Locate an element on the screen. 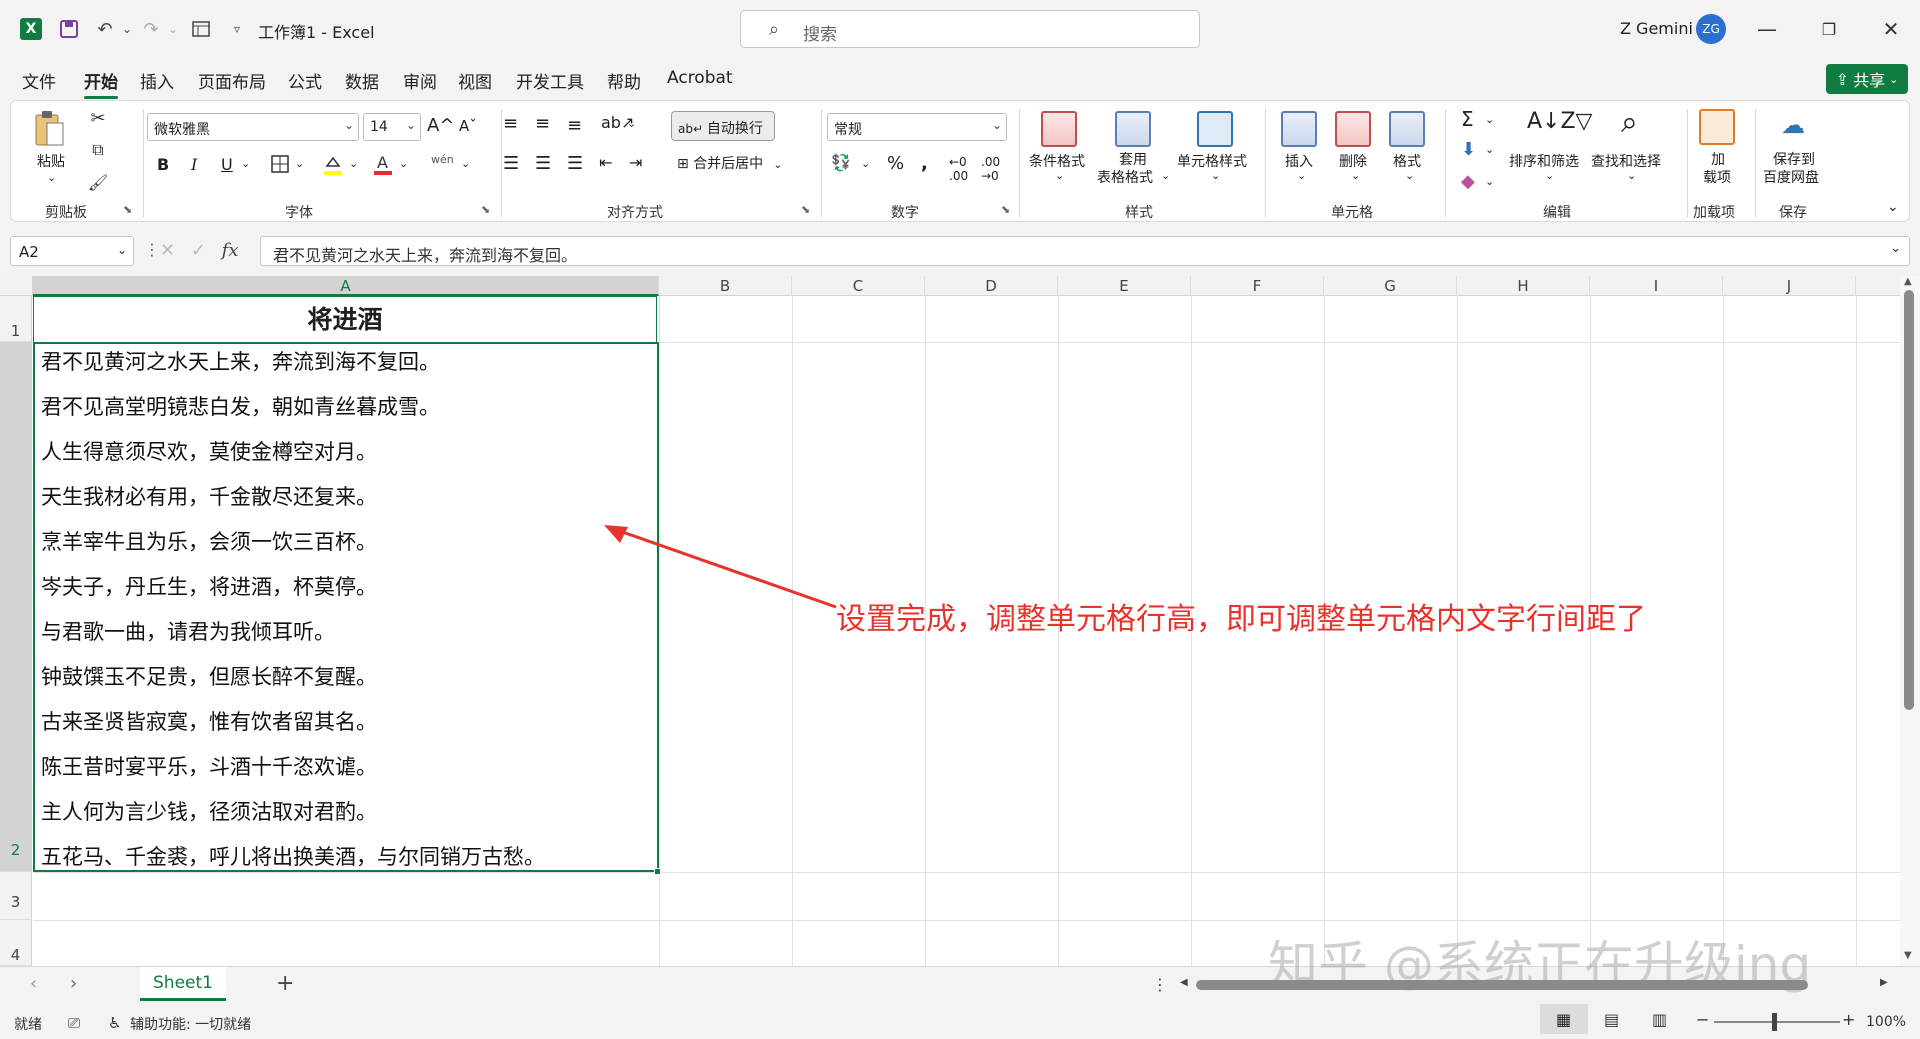 Image resolution: width=1920 pixels, height=1039 pixels. align-right-icon: ☰ is located at coordinates (575, 163).